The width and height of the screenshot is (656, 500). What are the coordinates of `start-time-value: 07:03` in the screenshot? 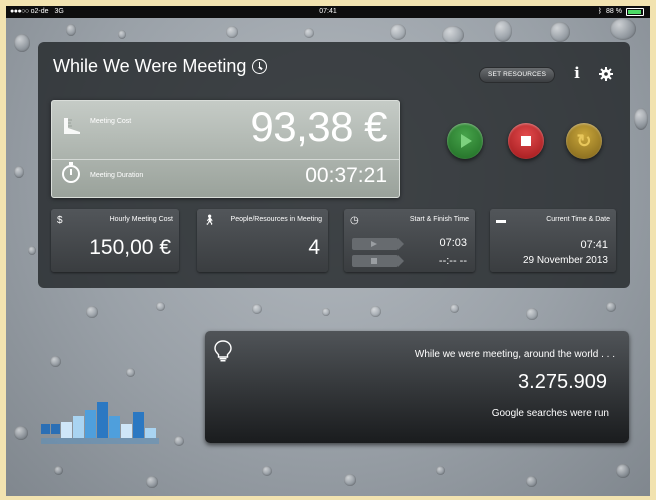 It's located at (453, 243).